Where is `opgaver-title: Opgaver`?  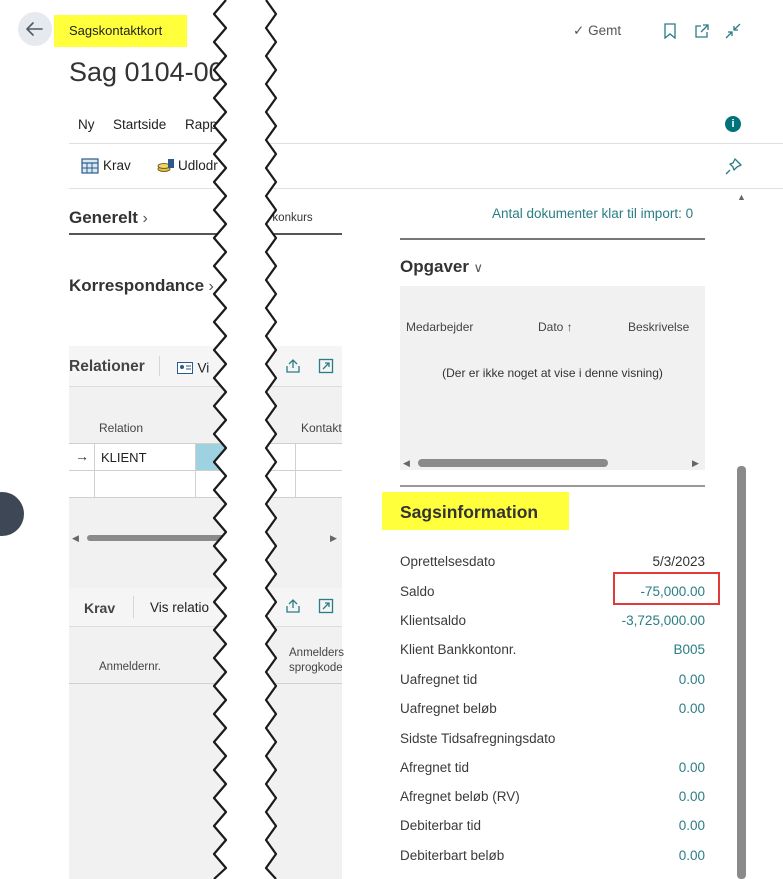
opgaver-title: Opgaver is located at coordinates (434, 266).